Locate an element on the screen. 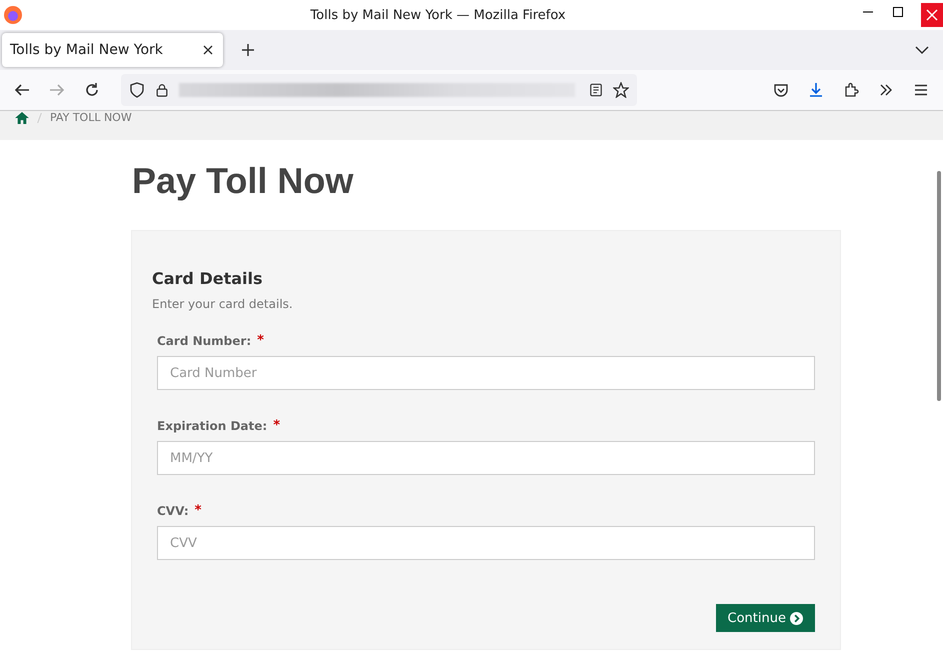 Image resolution: width=943 pixels, height=652 pixels. continue-button: Continue is located at coordinates (765, 618).